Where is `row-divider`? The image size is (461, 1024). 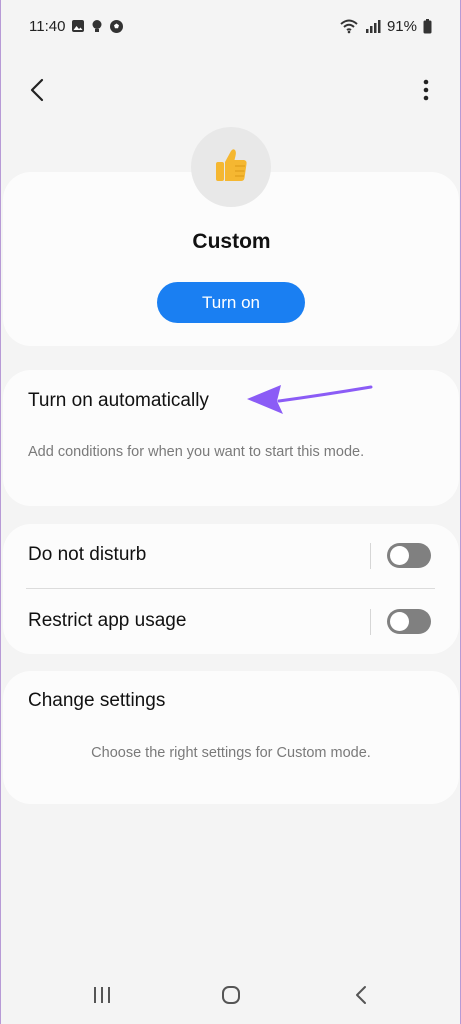 row-divider is located at coordinates (230, 588).